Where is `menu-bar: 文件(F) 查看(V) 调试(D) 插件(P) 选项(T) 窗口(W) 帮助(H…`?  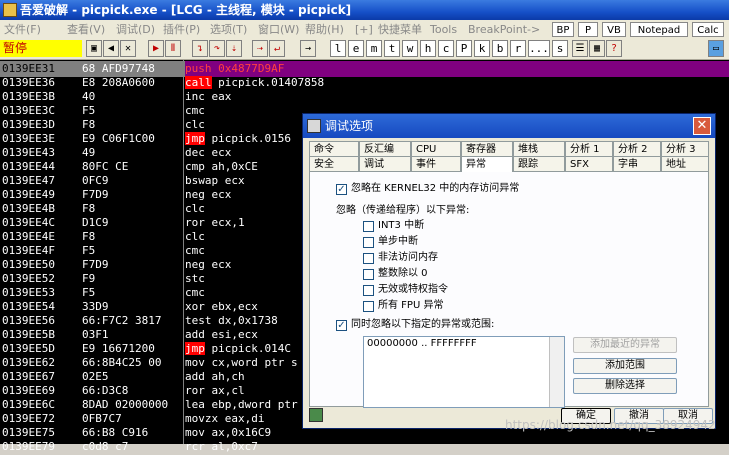
menu-bar: 文件(F) 查看(V) 调试(D) 插件(P) 选项(T) 窗口(W) 帮助(H… is located at coordinates (364, 30).